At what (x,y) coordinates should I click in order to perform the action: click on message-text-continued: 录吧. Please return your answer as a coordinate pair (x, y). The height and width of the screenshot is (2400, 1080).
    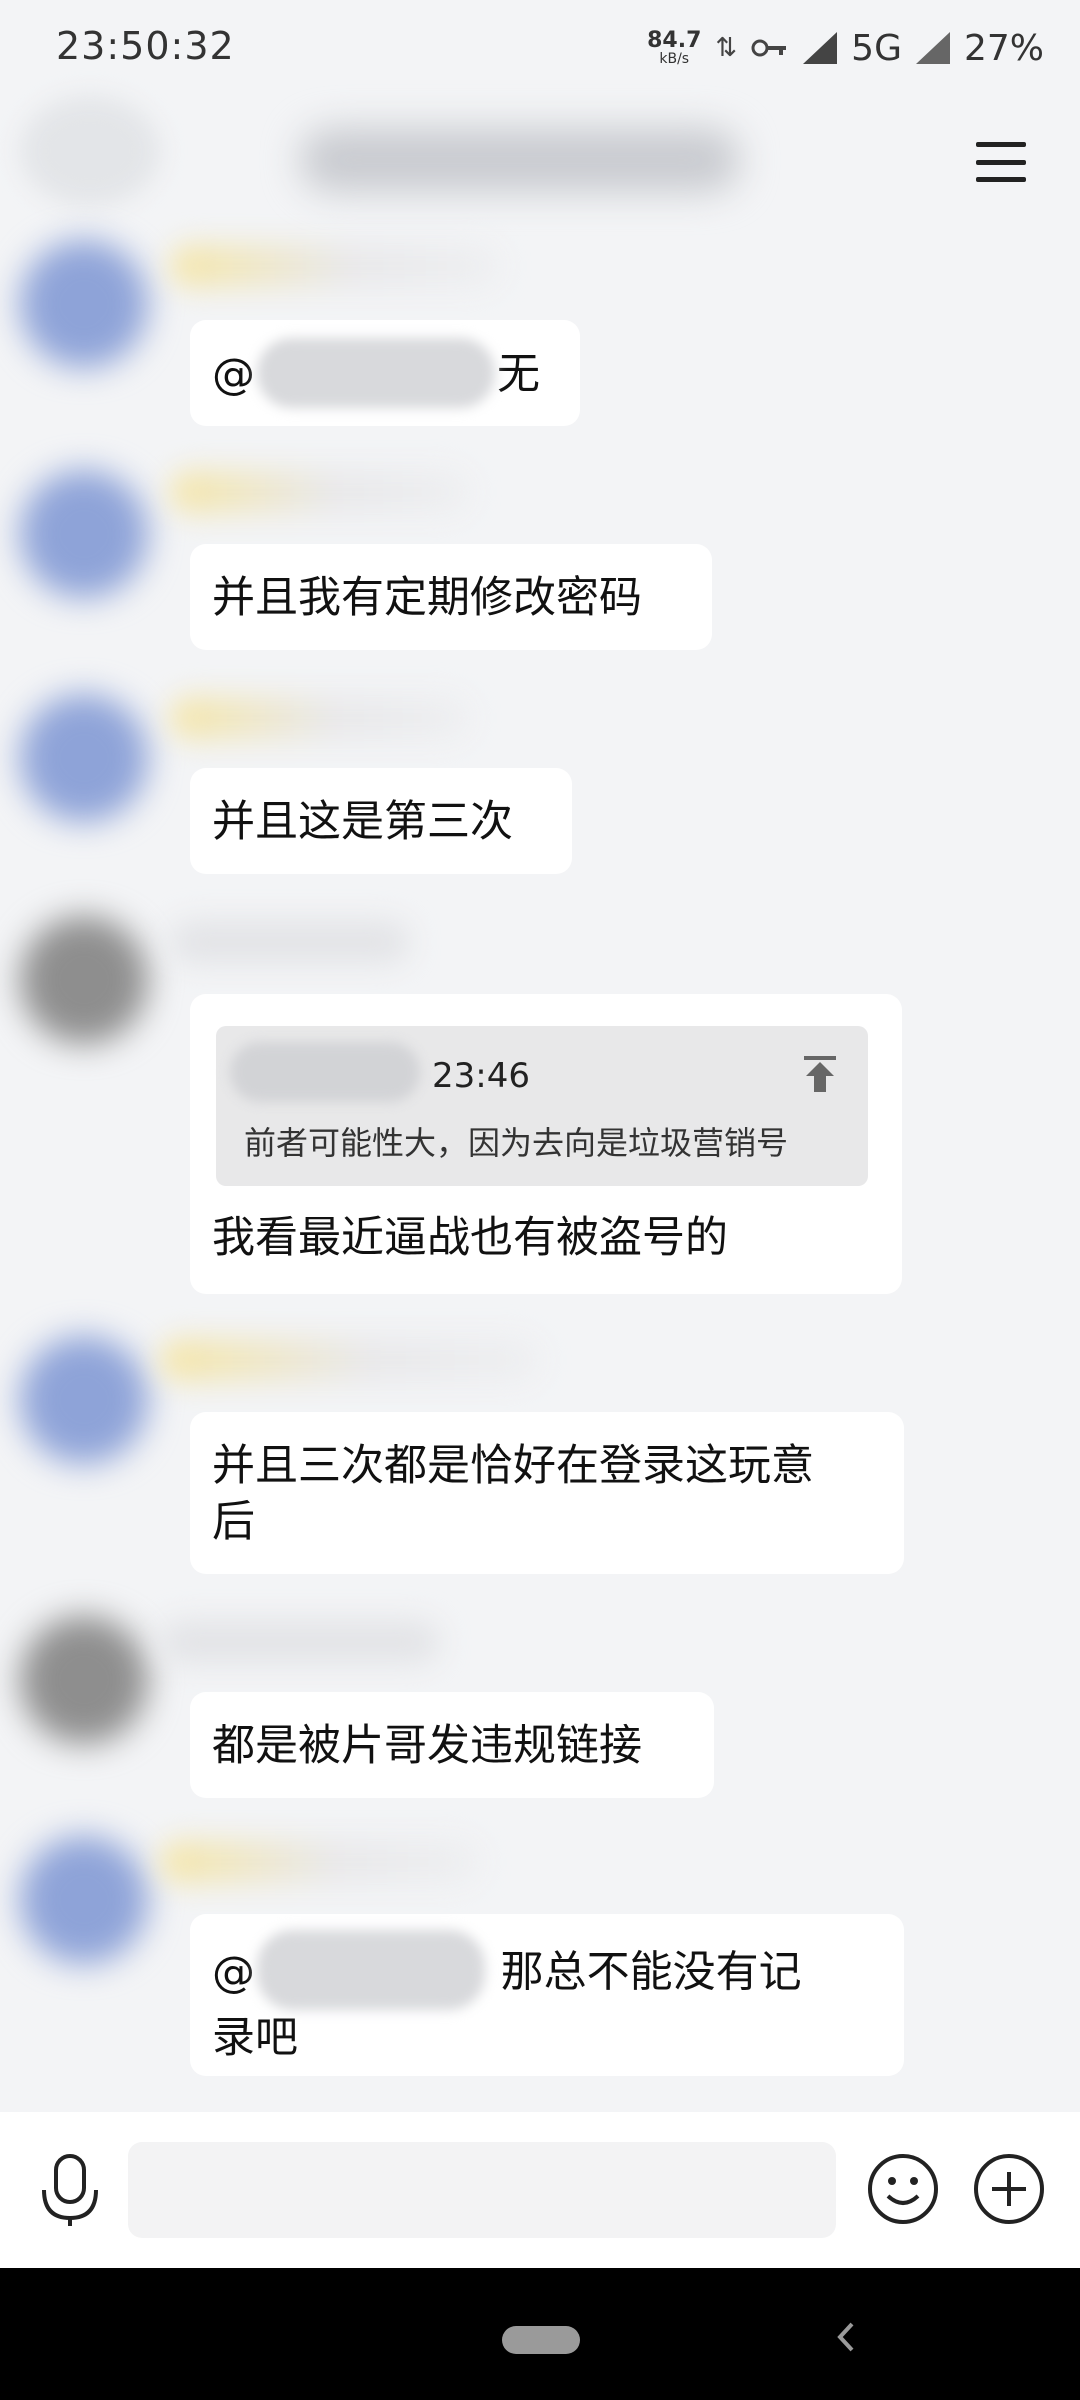
    Looking at the image, I should click on (255, 2038).